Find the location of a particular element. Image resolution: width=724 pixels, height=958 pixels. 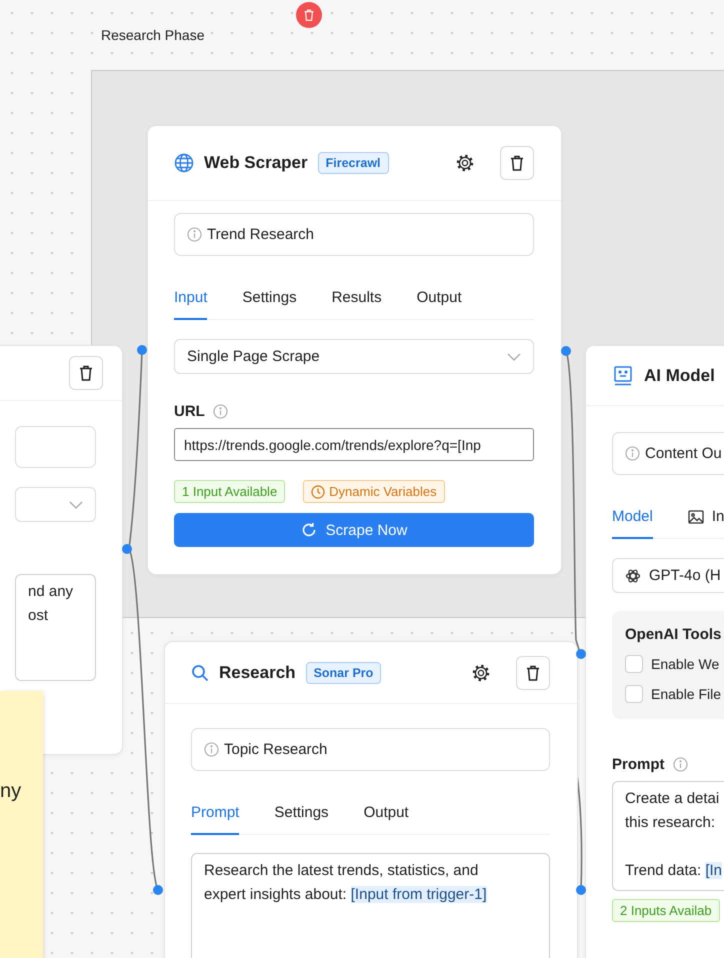

globe-icon is located at coordinates (184, 163).